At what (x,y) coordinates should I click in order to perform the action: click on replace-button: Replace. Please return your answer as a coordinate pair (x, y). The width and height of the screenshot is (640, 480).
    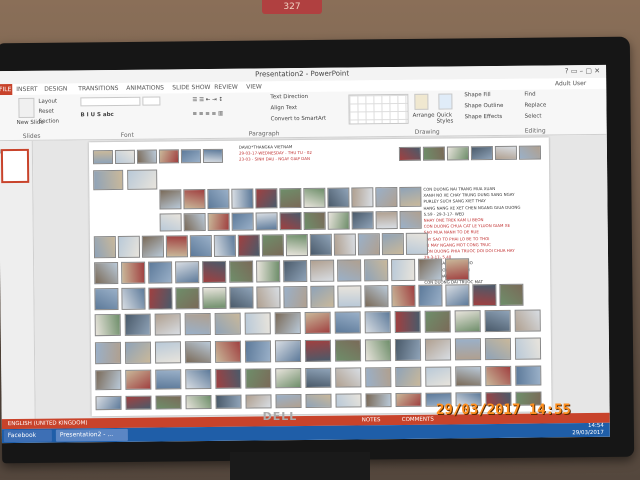
    Looking at the image, I should click on (535, 105).